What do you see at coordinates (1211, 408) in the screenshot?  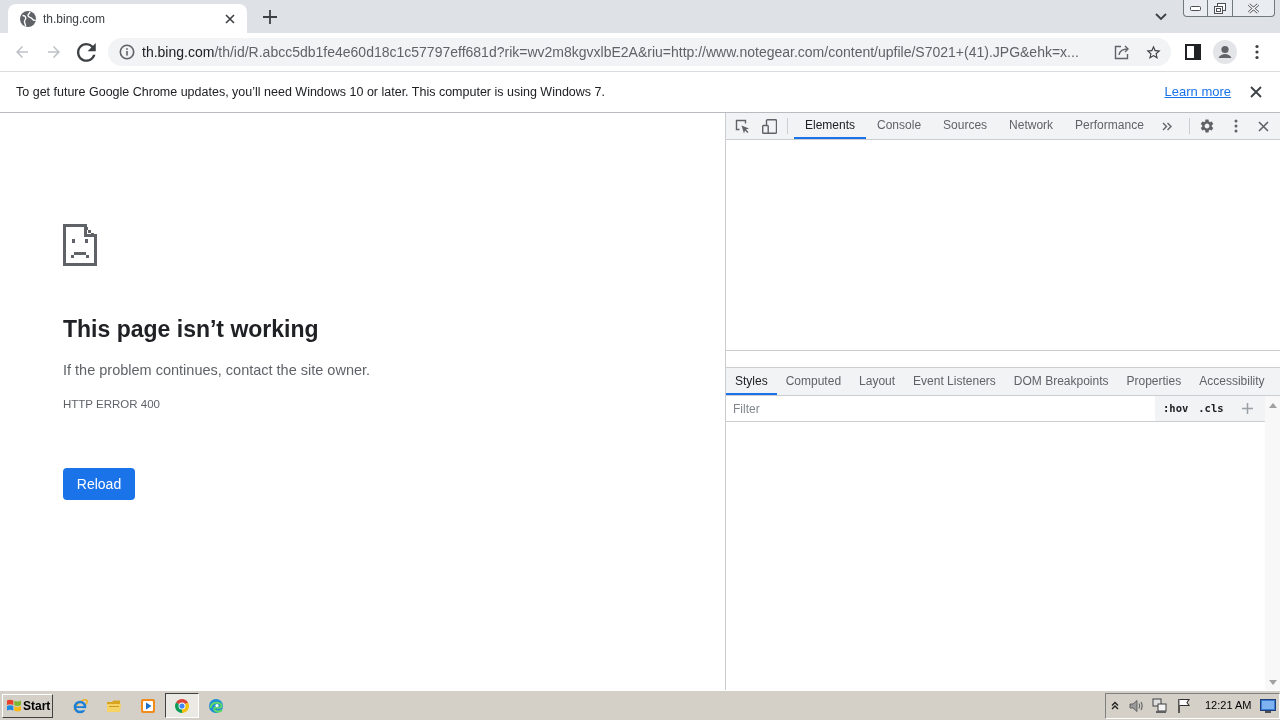 I see `style-toggle-button: .cls` at bounding box center [1211, 408].